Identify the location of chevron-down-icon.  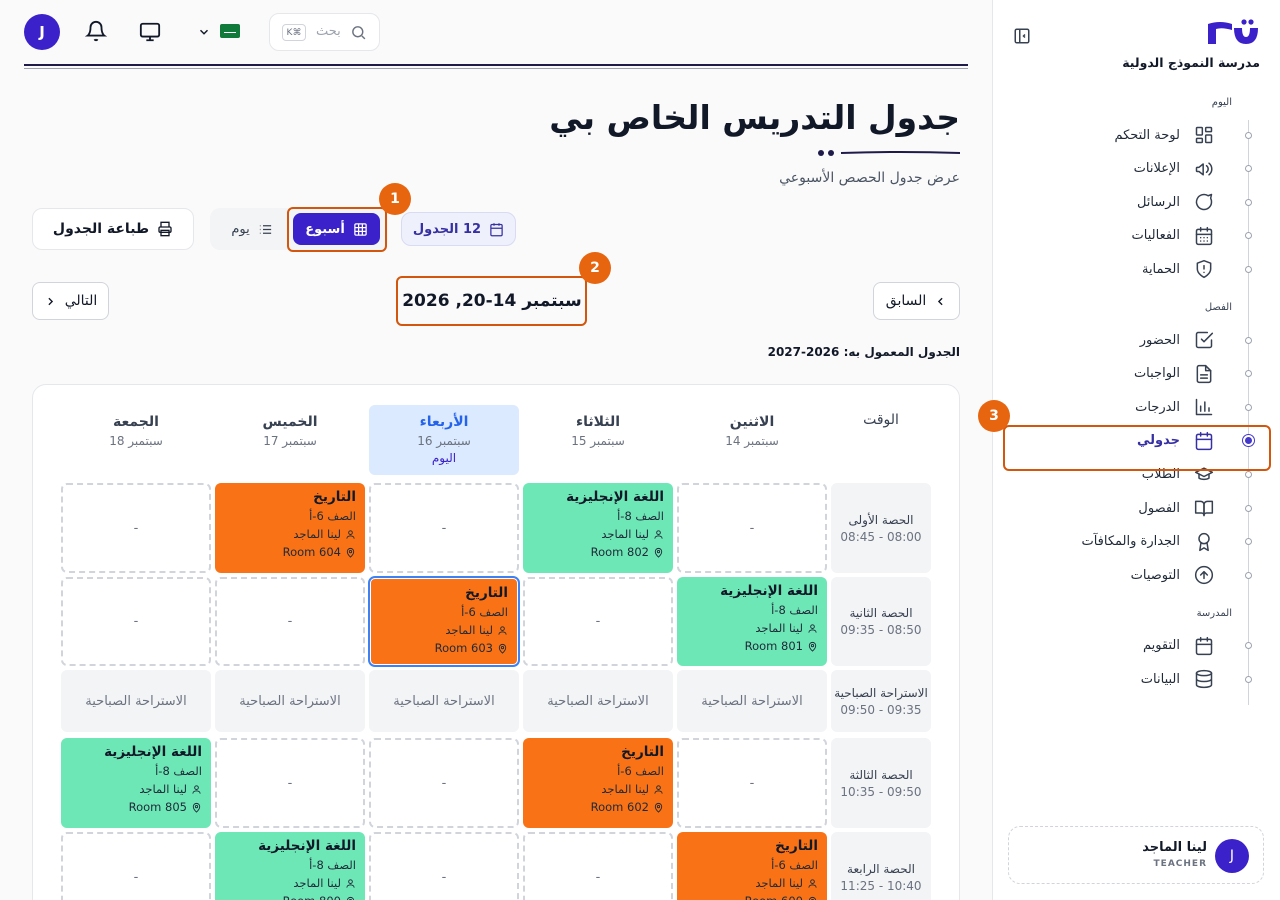
(204, 32).